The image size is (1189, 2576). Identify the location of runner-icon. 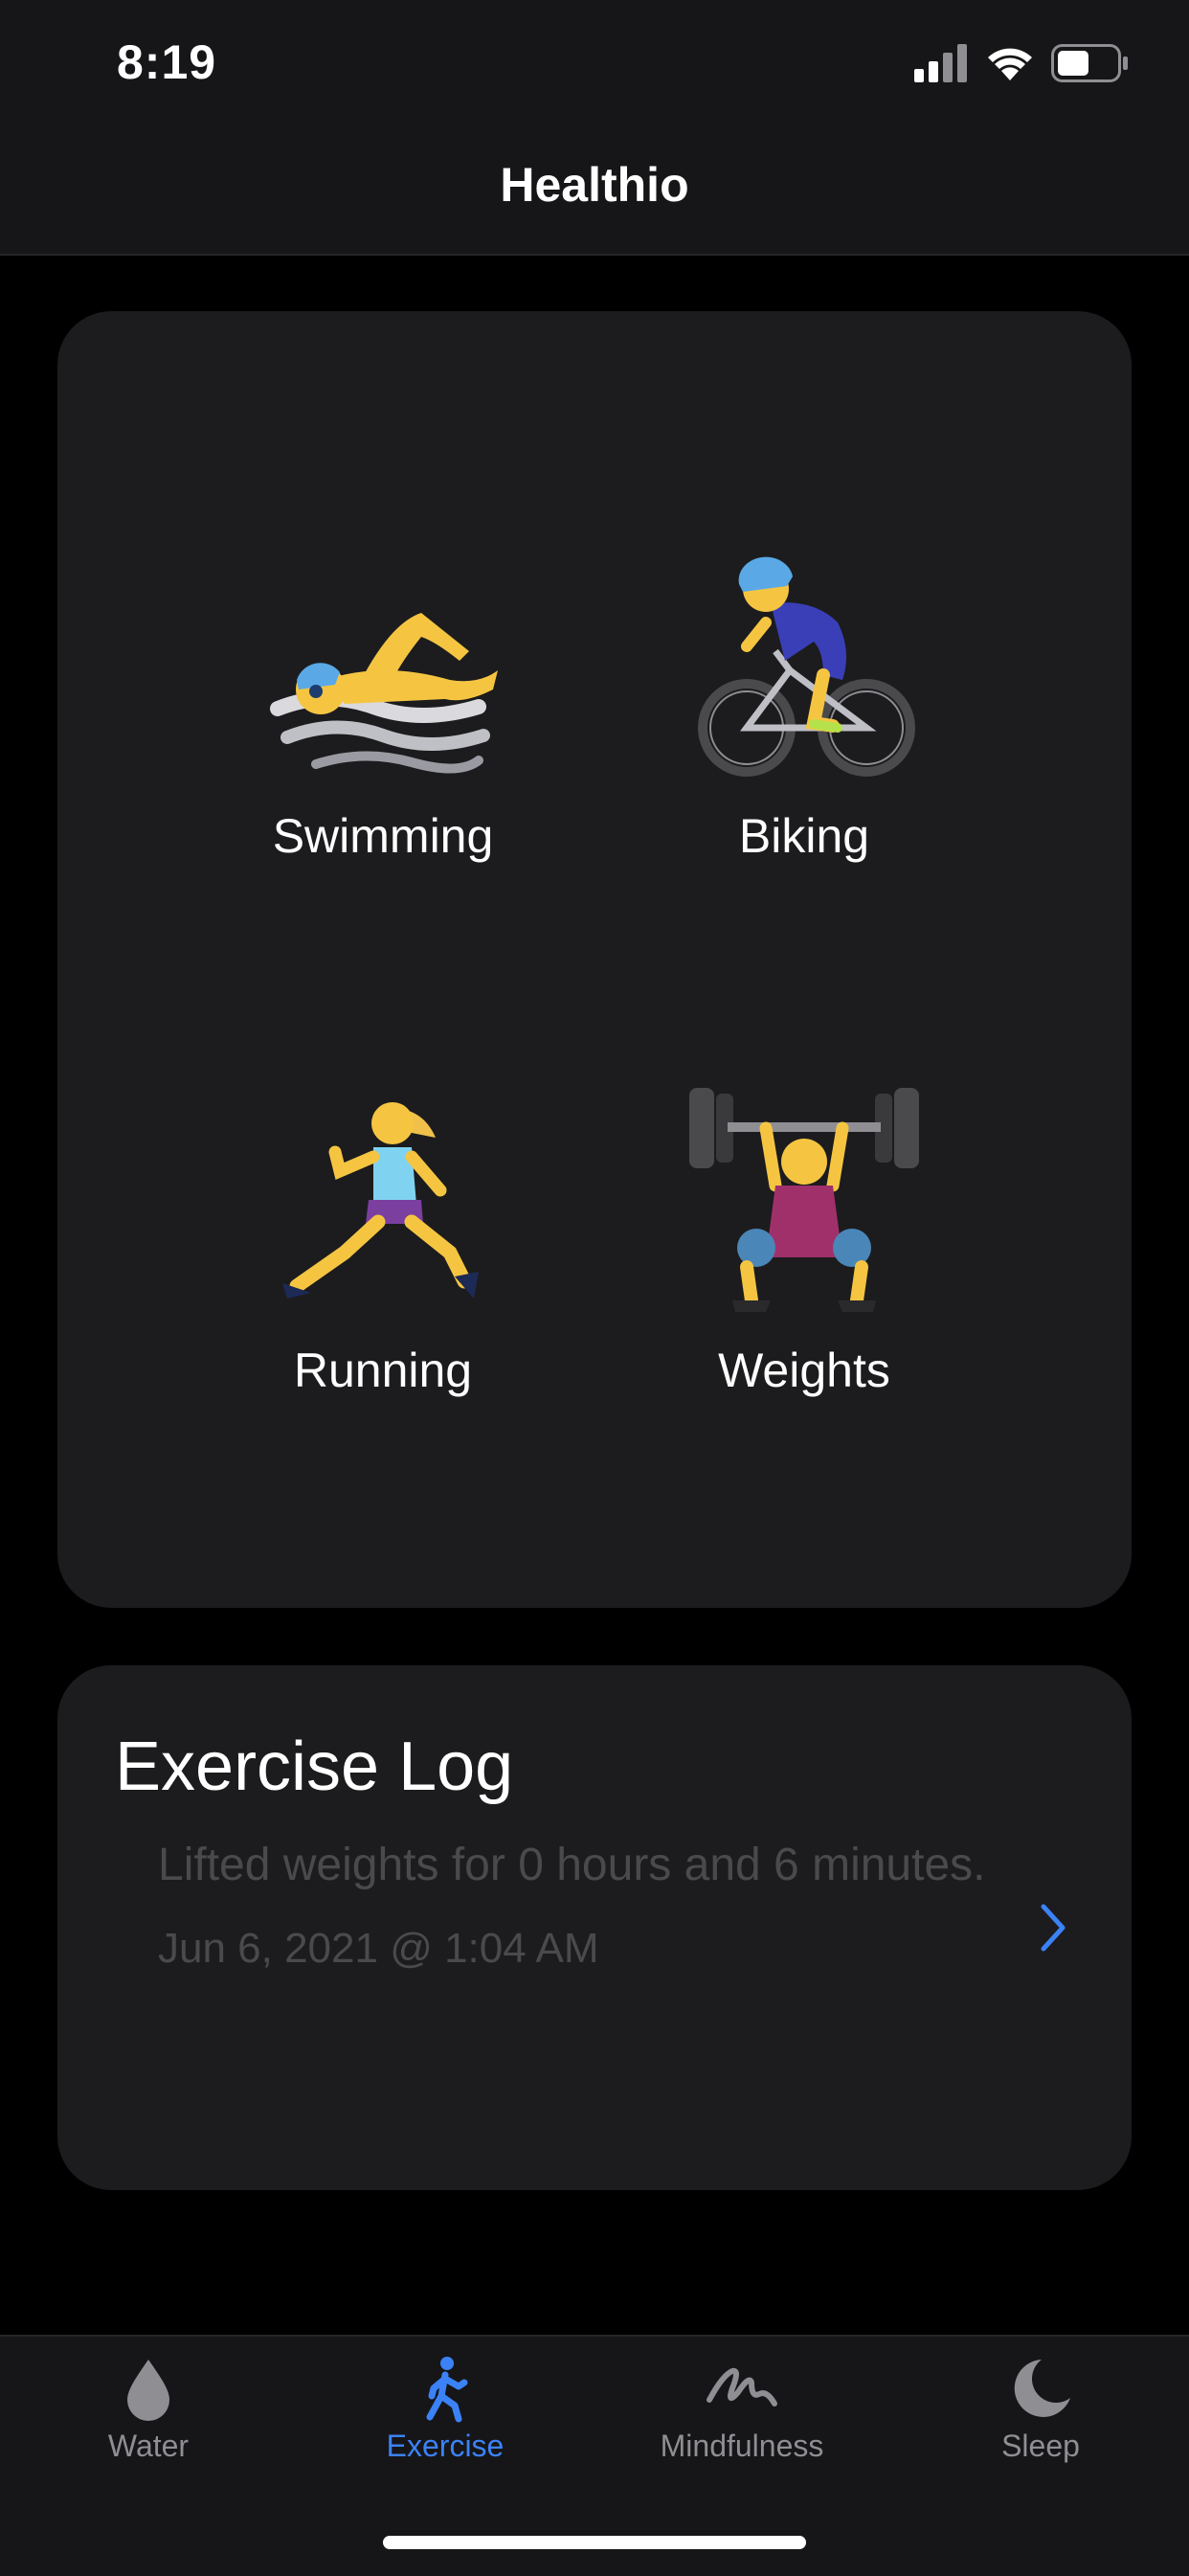
(380, 1200).